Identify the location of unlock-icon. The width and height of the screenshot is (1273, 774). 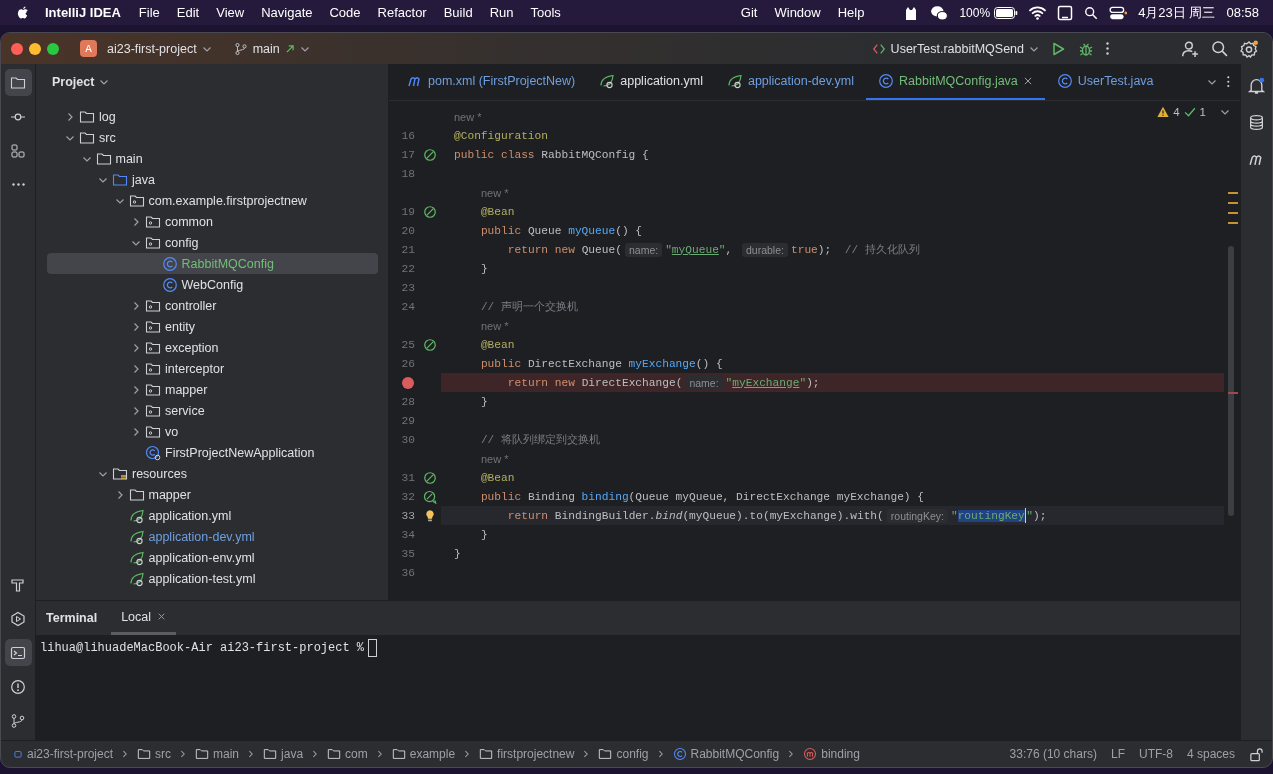
(1256, 754).